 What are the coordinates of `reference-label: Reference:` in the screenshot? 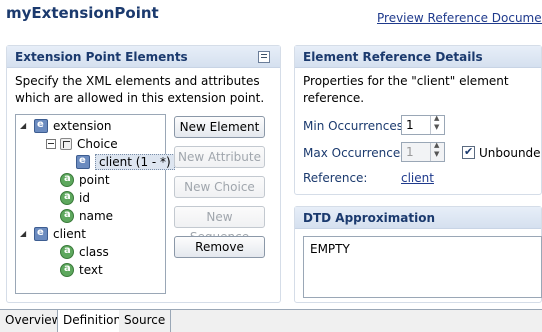 It's located at (335, 178).